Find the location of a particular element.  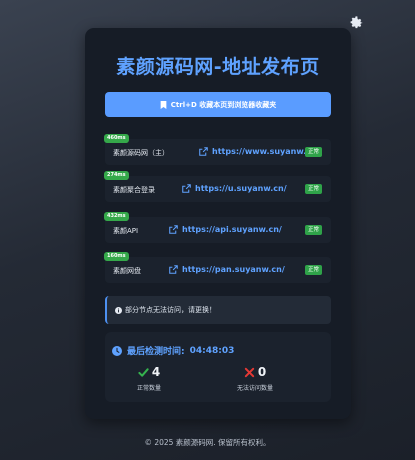

gear-icon is located at coordinates (356, 22).